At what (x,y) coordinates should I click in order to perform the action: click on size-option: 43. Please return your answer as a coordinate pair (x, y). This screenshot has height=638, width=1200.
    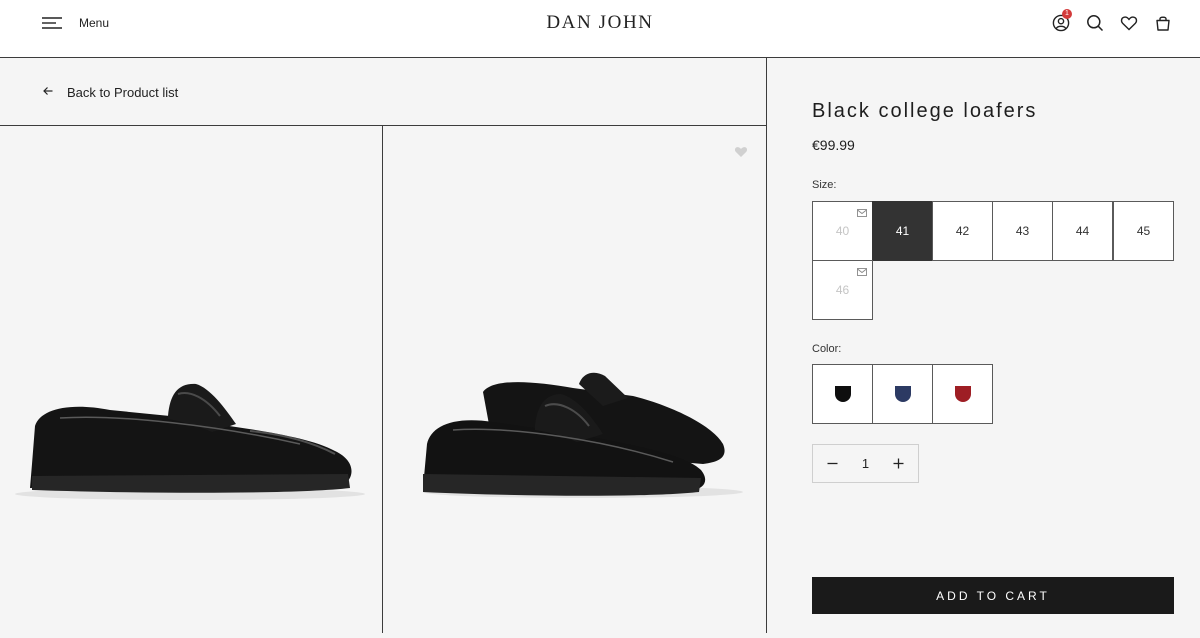
    Looking at the image, I should click on (1022, 231).